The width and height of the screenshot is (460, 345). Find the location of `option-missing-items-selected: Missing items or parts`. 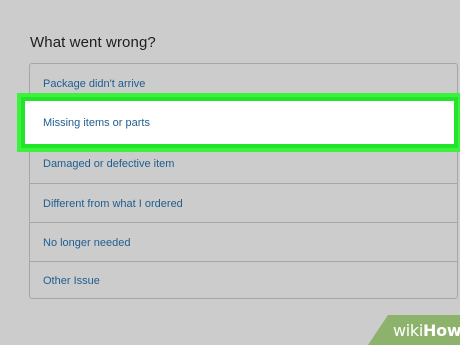

option-missing-items-selected: Missing items or parts is located at coordinates (239, 122).